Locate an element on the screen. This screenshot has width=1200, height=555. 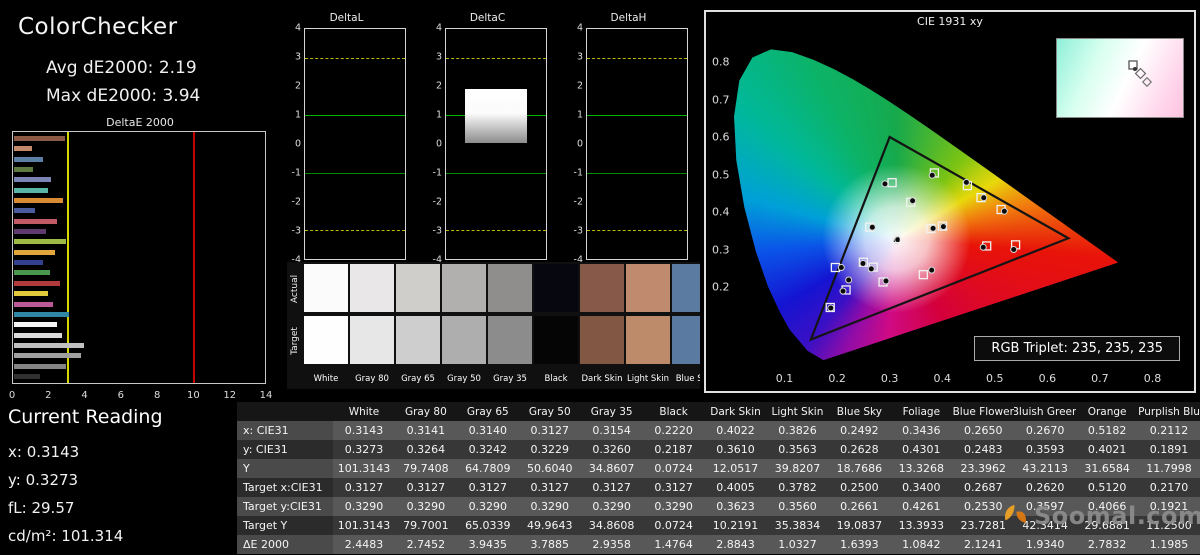
table-cell: 0.1891 is located at coordinates (1169, 449).